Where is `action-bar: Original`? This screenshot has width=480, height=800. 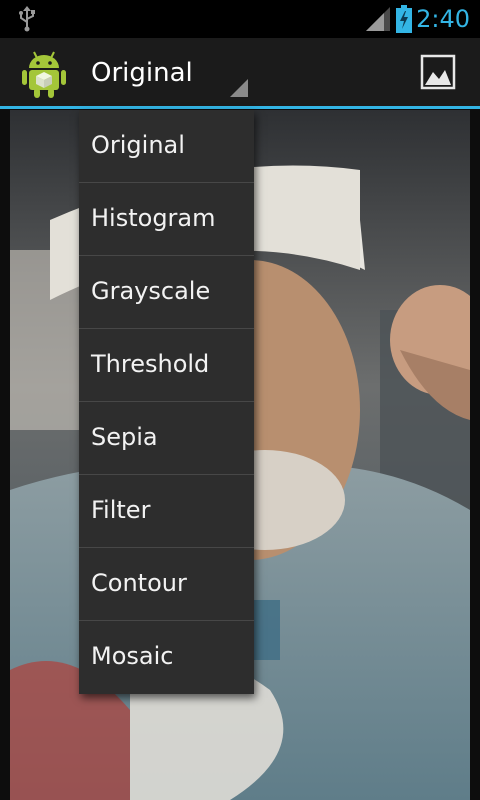 action-bar: Original is located at coordinates (240, 72).